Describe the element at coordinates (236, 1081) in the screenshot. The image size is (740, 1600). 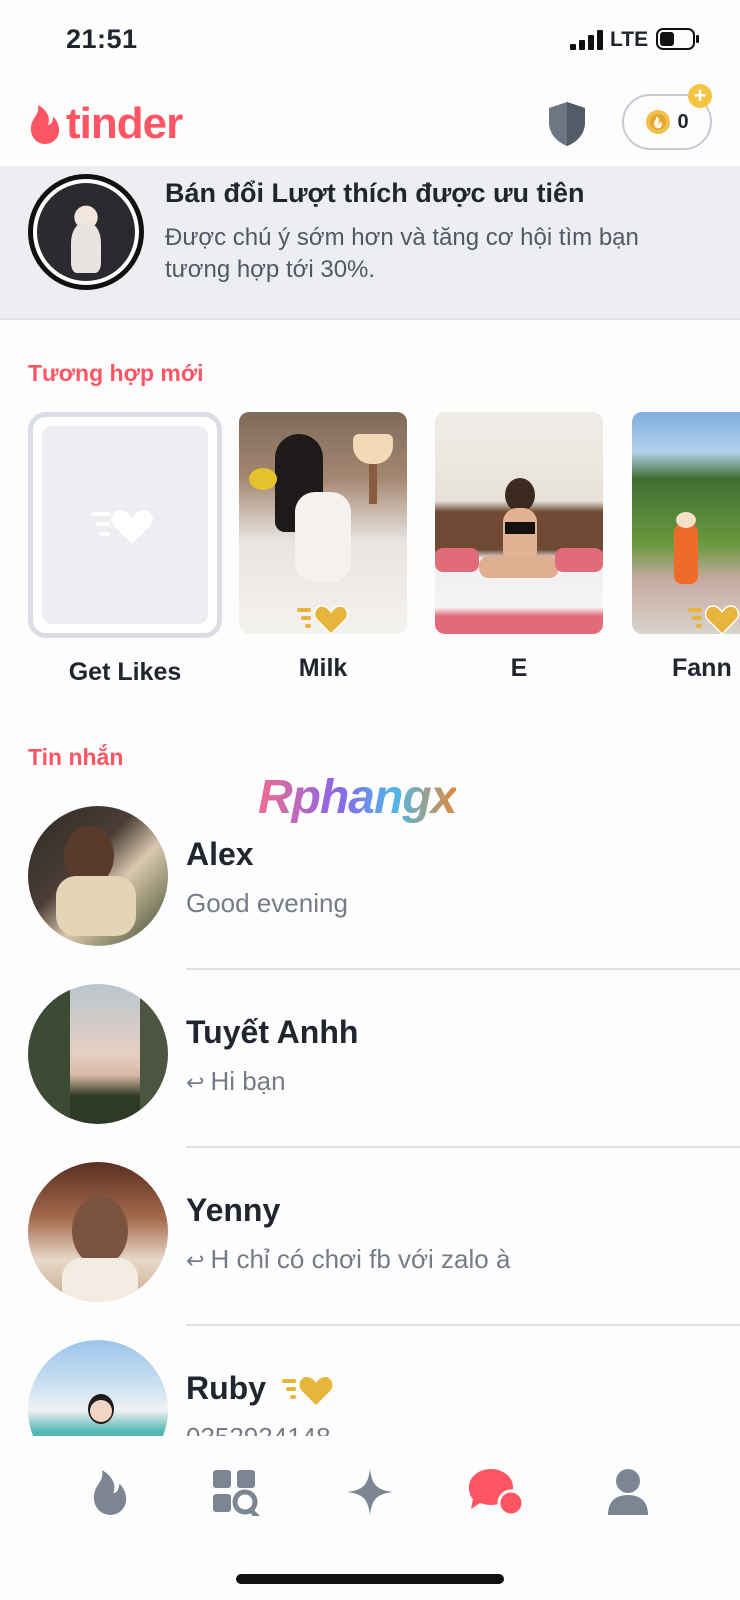
I see `conversation-preview: ↩ Hi bạn` at that location.